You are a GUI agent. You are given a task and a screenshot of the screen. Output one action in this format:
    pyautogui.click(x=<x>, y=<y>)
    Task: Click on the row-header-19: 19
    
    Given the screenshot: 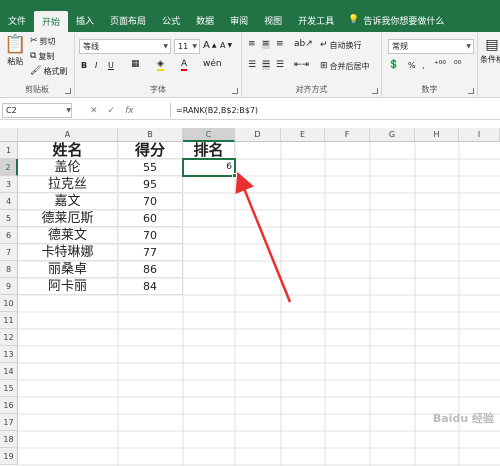 What is the action you would take?
    pyautogui.click(x=9, y=456)
    